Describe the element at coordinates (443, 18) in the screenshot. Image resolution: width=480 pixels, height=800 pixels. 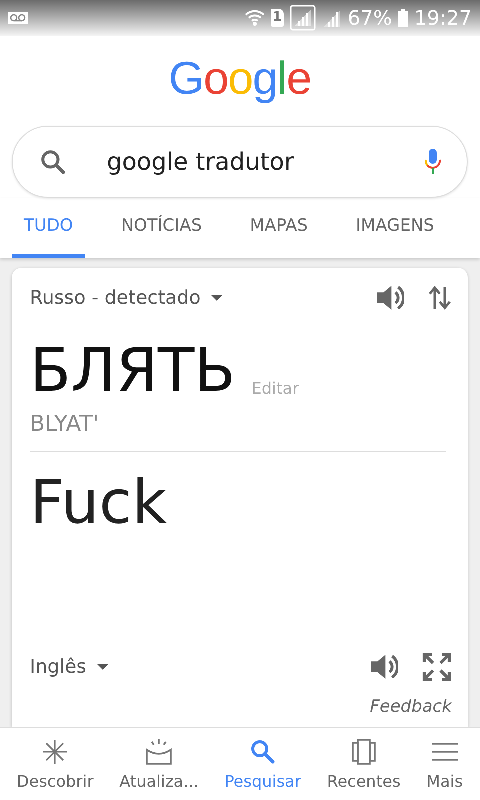
I see `clock: 19:27` at that location.